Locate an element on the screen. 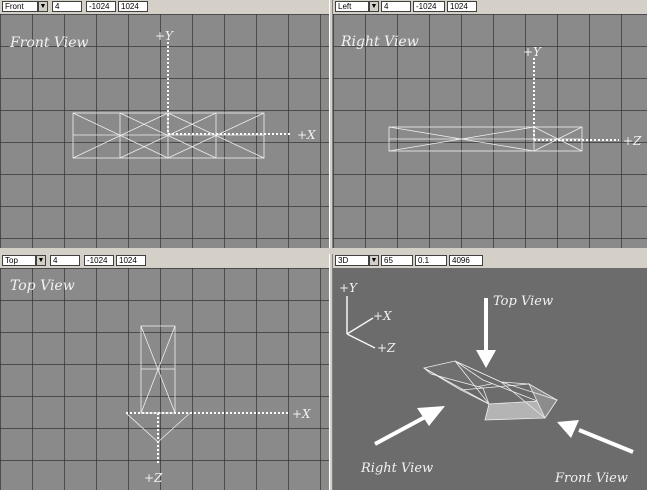  arrow-right is located at coordinates (409, 426).